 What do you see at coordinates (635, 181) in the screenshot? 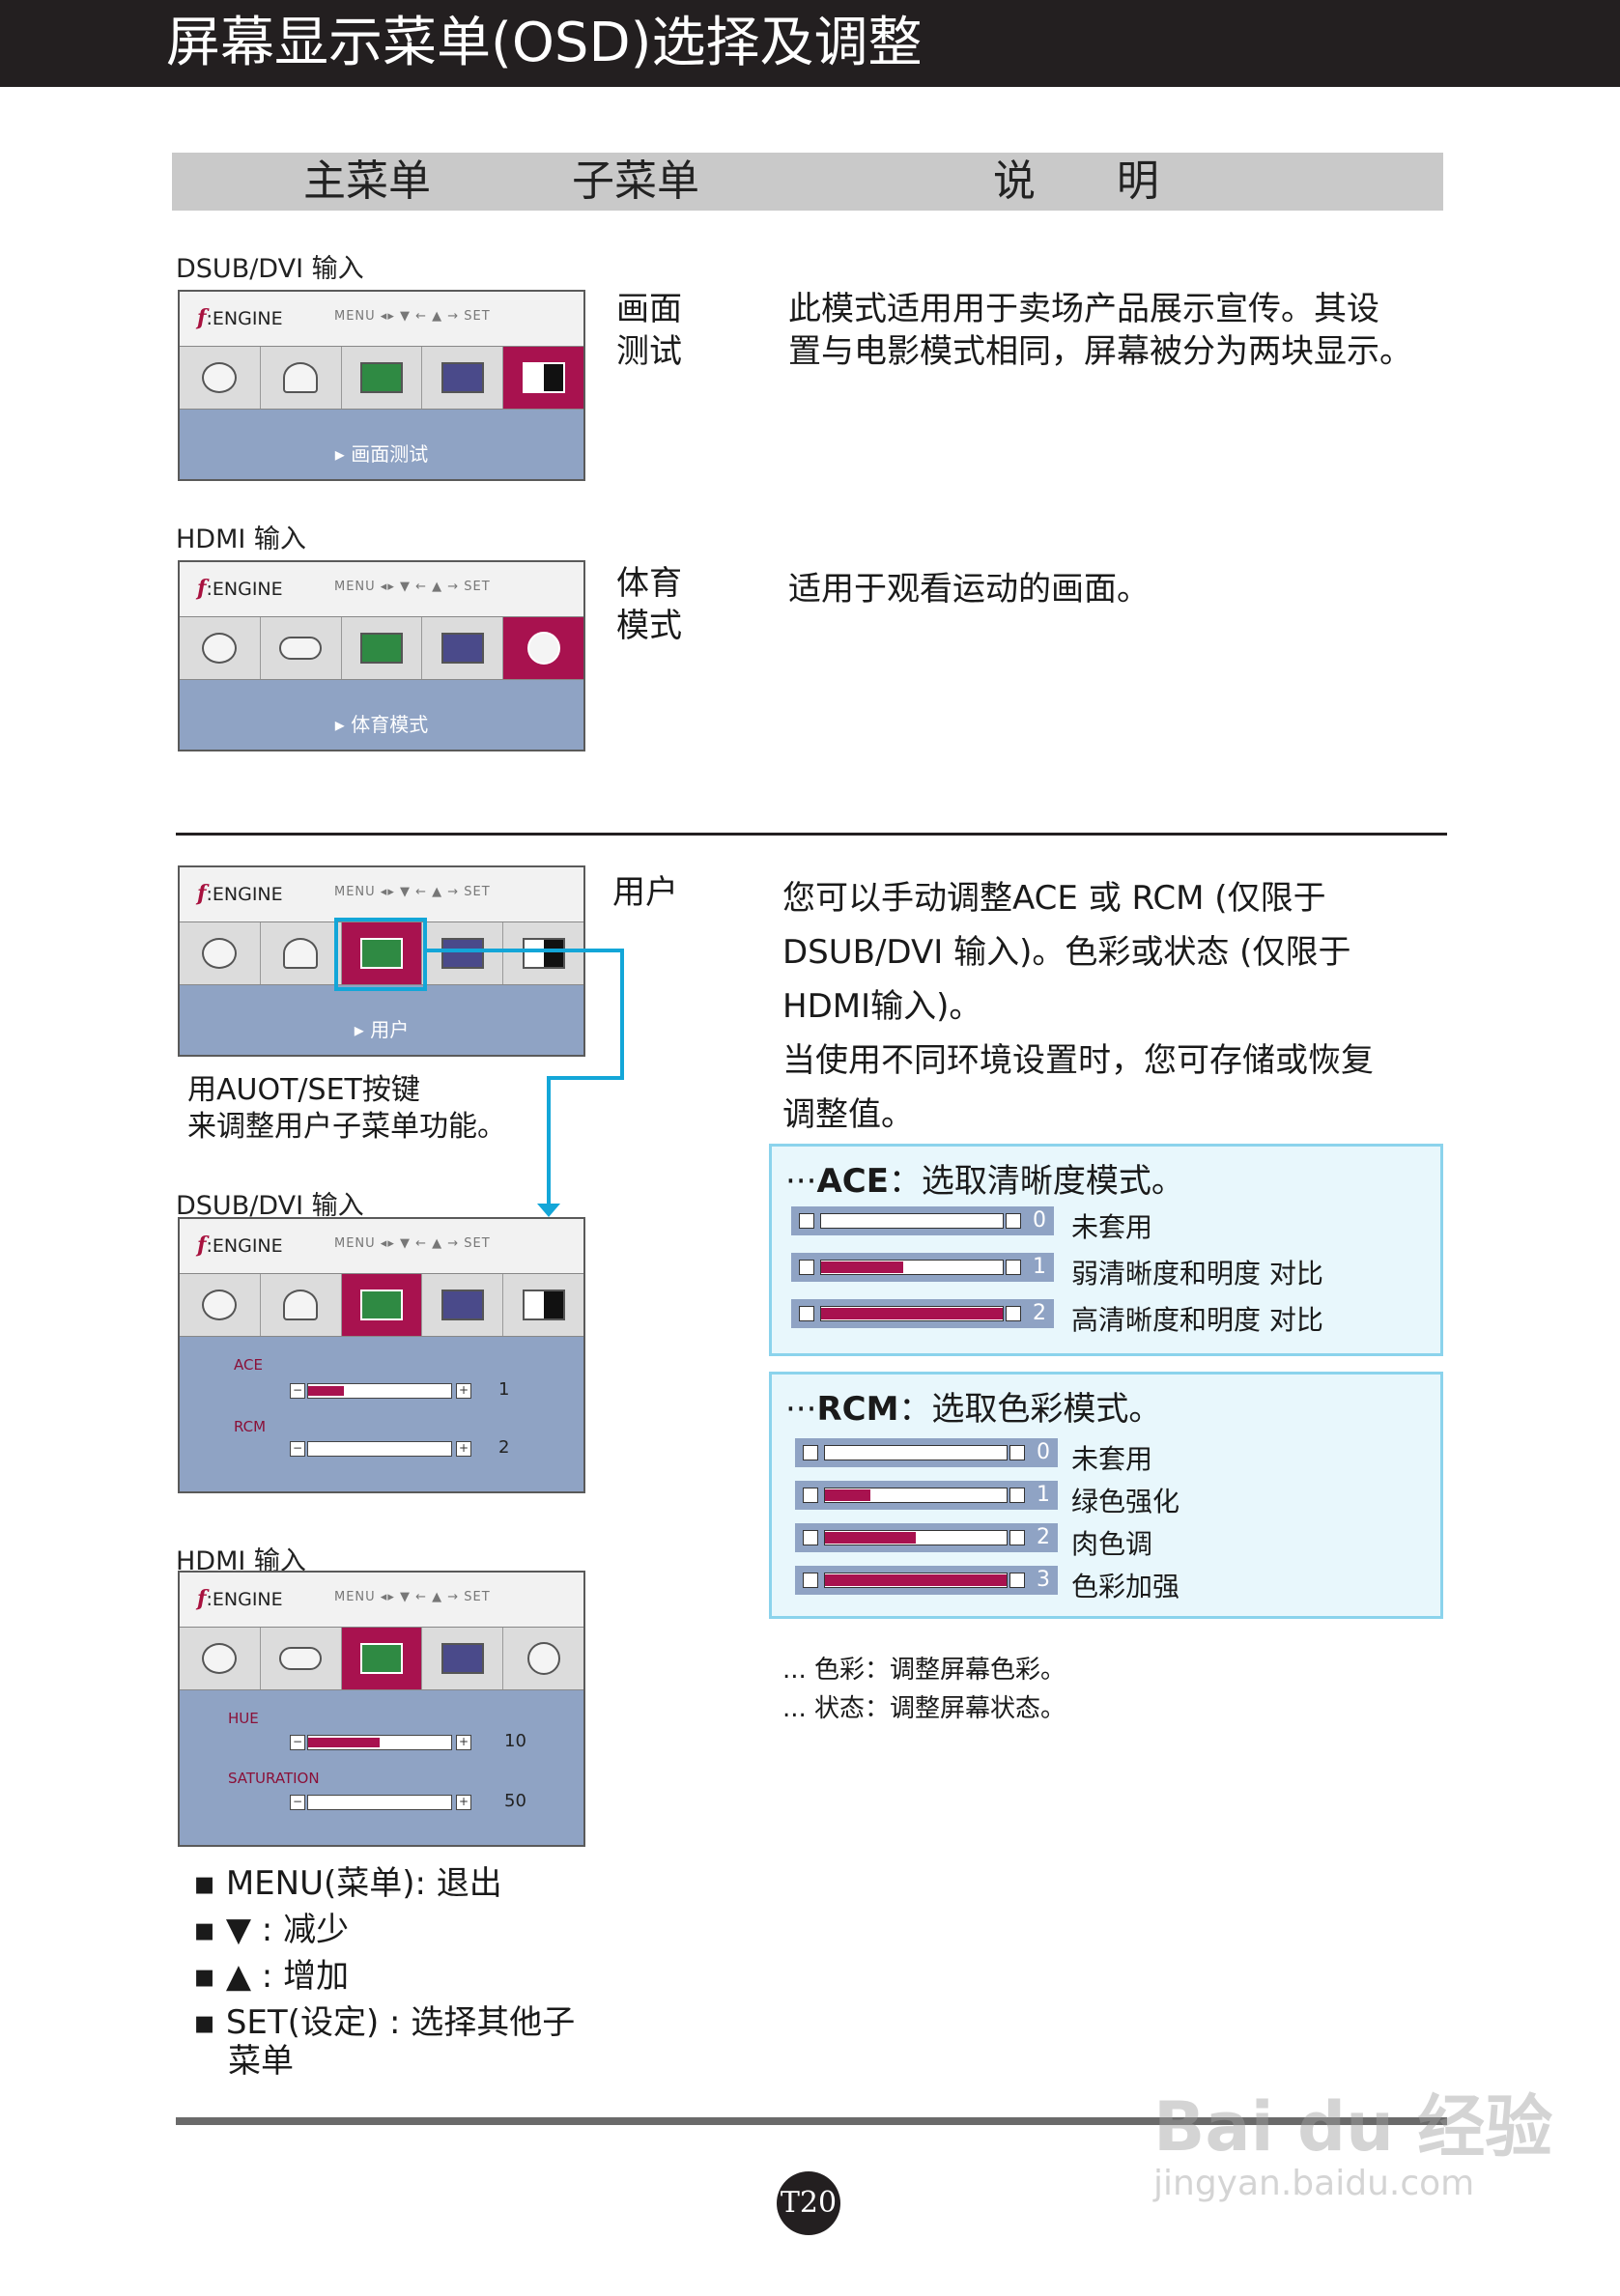
I see `column-sub-menu: 子菜单` at bounding box center [635, 181].